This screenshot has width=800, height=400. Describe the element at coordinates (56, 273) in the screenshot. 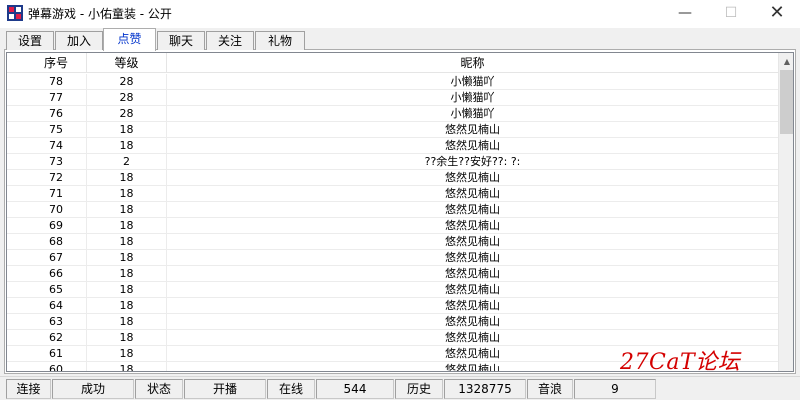

I see `cell-seq: 66` at that location.